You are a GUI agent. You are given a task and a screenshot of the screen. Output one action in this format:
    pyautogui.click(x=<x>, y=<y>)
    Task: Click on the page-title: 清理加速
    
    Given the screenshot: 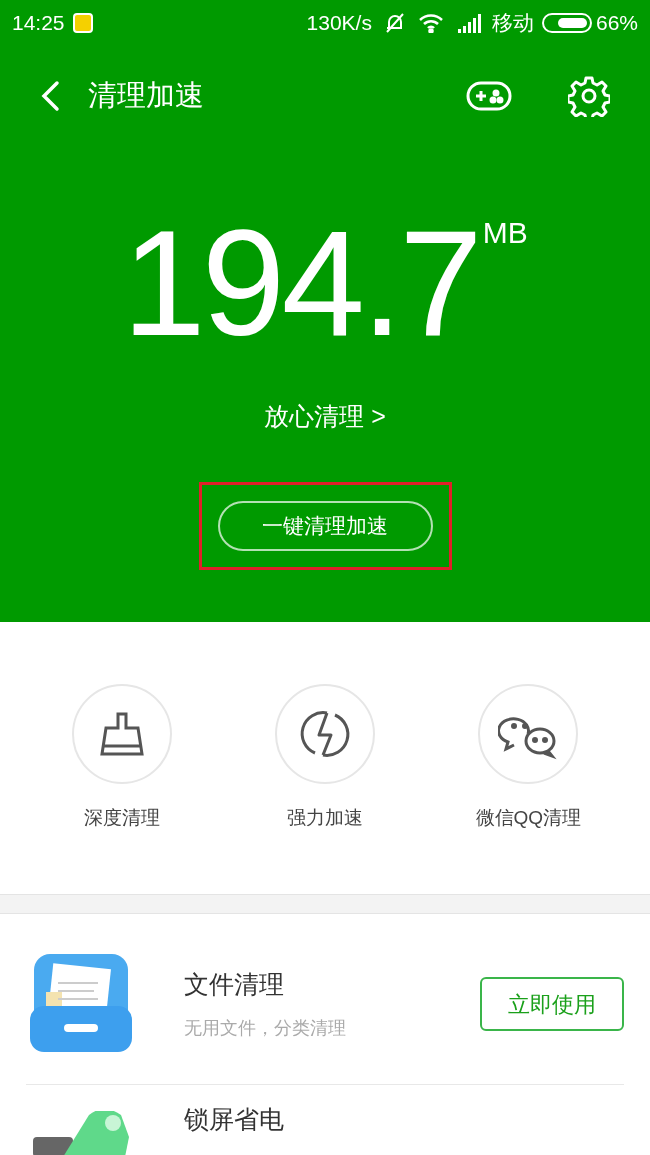 What is the action you would take?
    pyautogui.click(x=146, y=96)
    